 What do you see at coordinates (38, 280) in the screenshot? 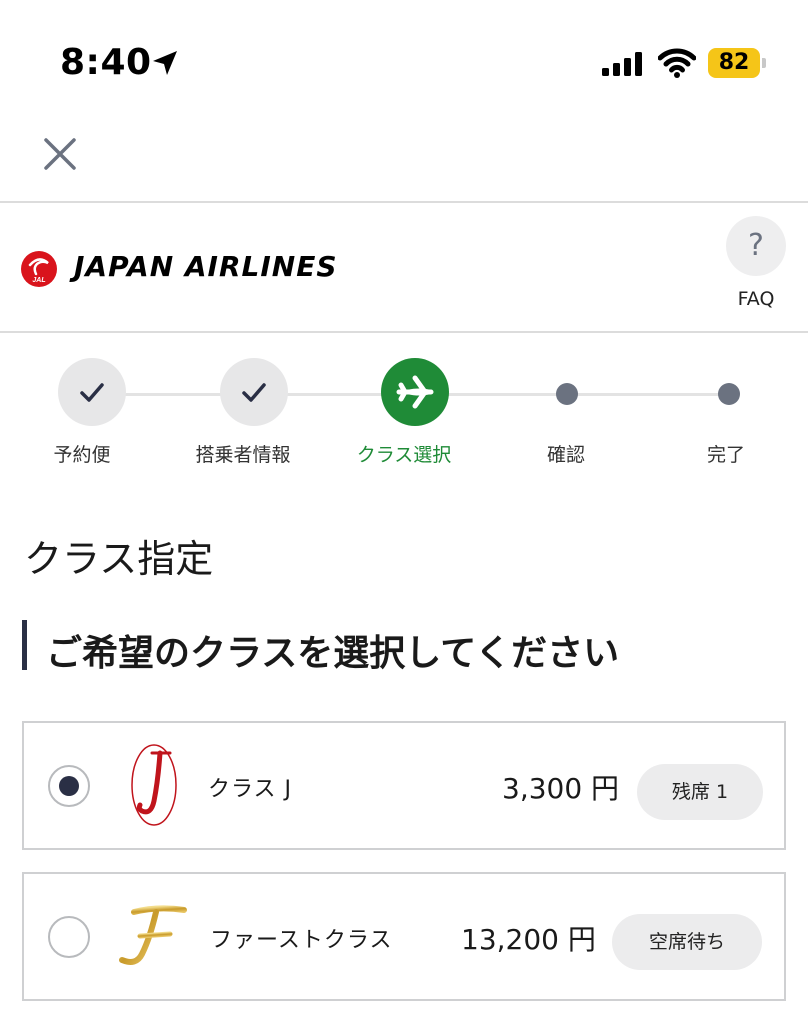
I see `jal-logo-text: JAL` at bounding box center [38, 280].